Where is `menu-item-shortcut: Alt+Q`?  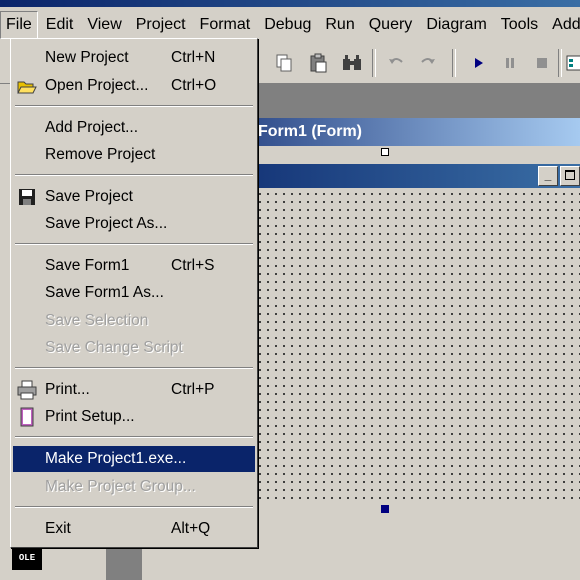 menu-item-shortcut: Alt+Q is located at coordinates (191, 528).